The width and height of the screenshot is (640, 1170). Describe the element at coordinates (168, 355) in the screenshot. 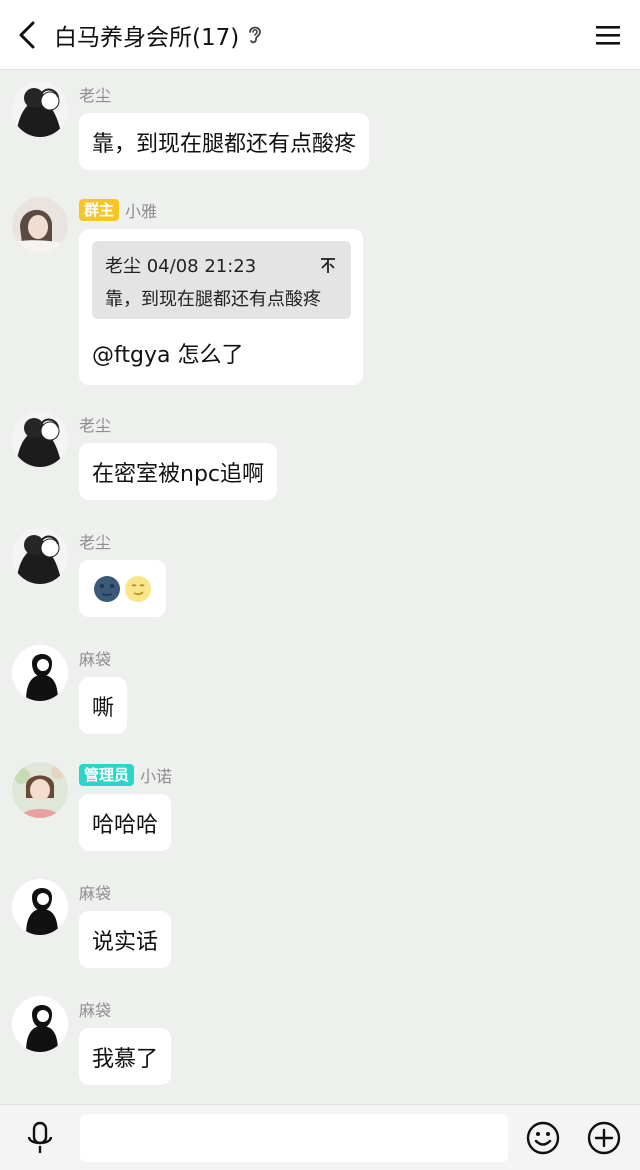

I see `reply-text: @ftgya 怎么了` at that location.